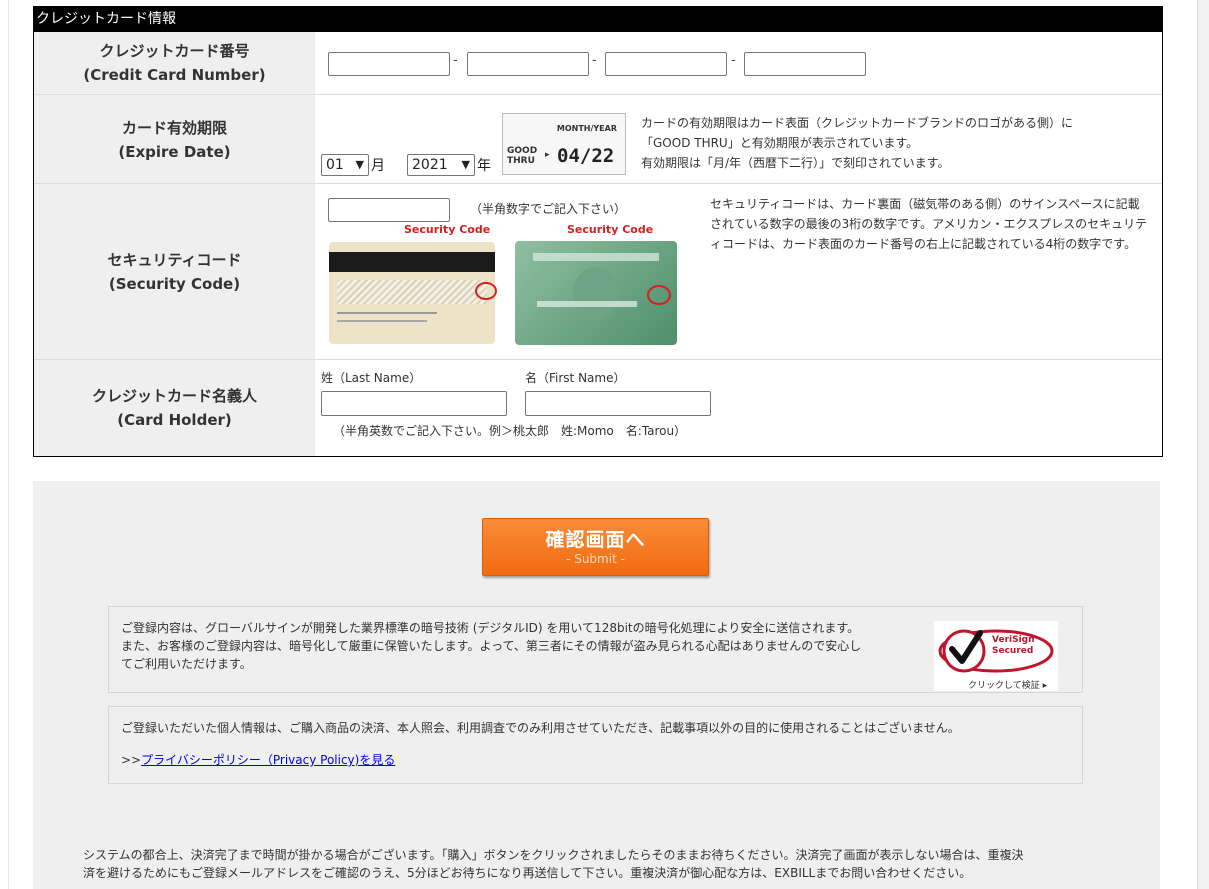 This screenshot has height=889, width=1209. What do you see at coordinates (738, 63) in the screenshot?
I see `card-number-fields: - - -` at bounding box center [738, 63].